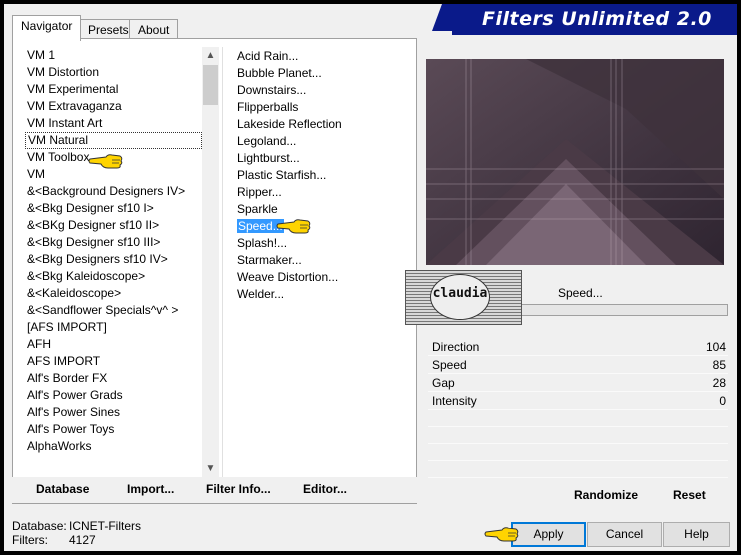 This screenshot has height=555, width=741. What do you see at coordinates (112, 242) in the screenshot?
I see `category-item: &<Bkg Designer sf10 III>` at bounding box center [112, 242].